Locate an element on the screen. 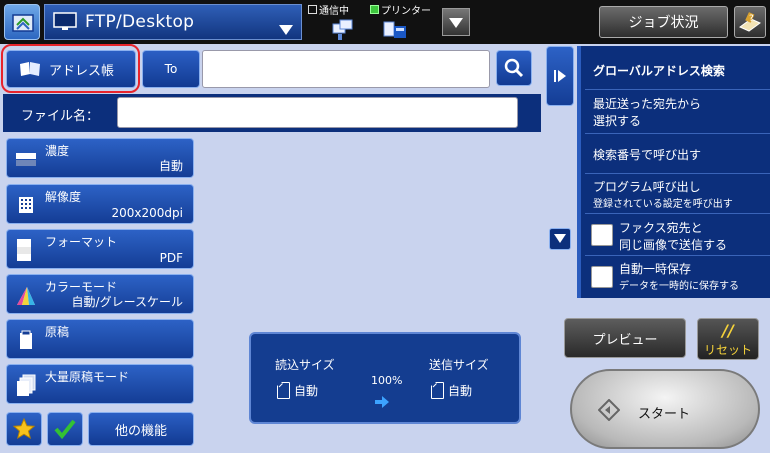 The width and height of the screenshot is (770, 453). right-panel-toggle is located at coordinates (560, 76).